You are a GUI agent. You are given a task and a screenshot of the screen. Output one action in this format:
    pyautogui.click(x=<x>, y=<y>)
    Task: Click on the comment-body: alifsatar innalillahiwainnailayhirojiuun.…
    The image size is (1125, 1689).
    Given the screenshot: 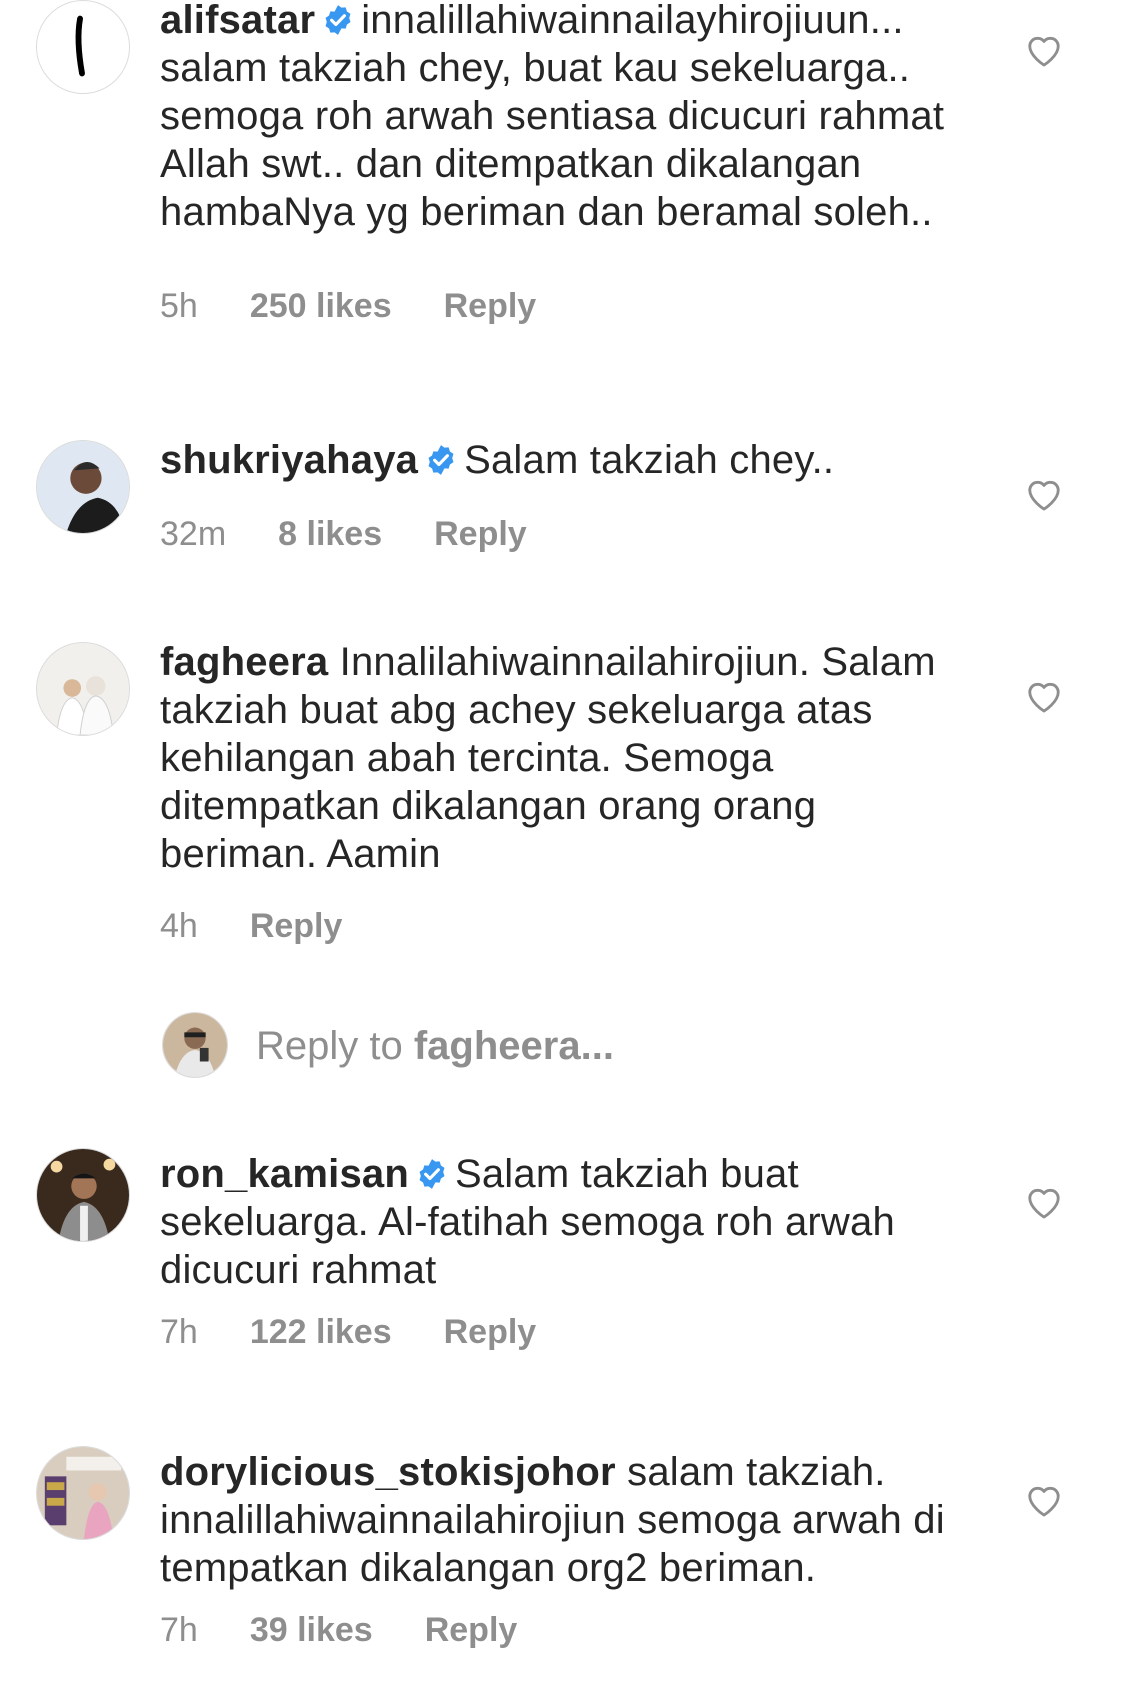 What is the action you would take?
    pyautogui.click(x=560, y=118)
    